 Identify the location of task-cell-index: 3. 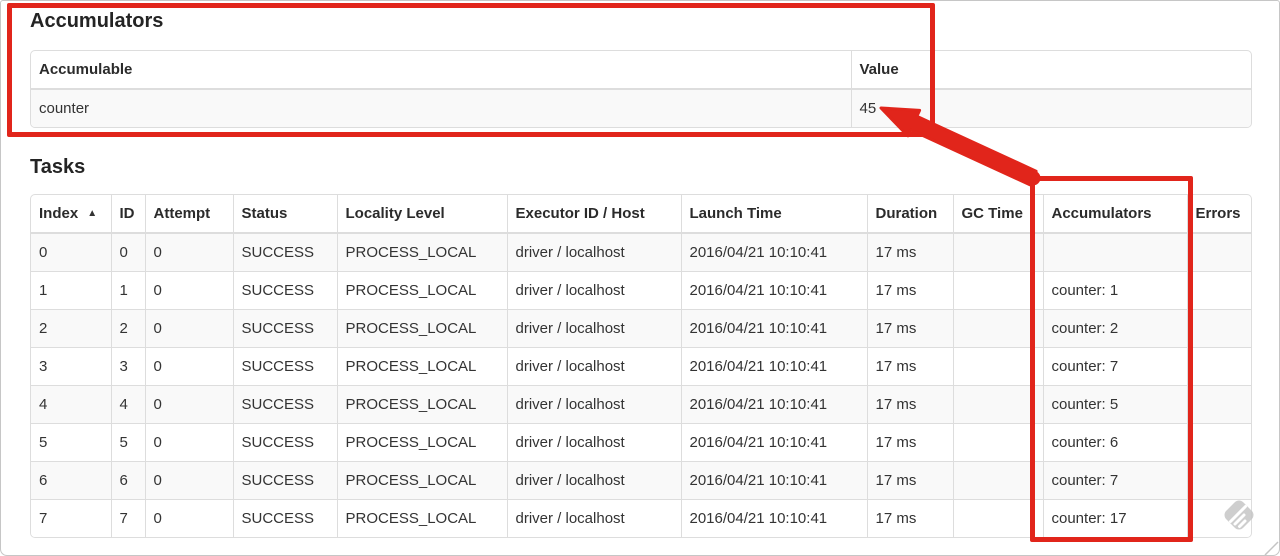
(71, 366).